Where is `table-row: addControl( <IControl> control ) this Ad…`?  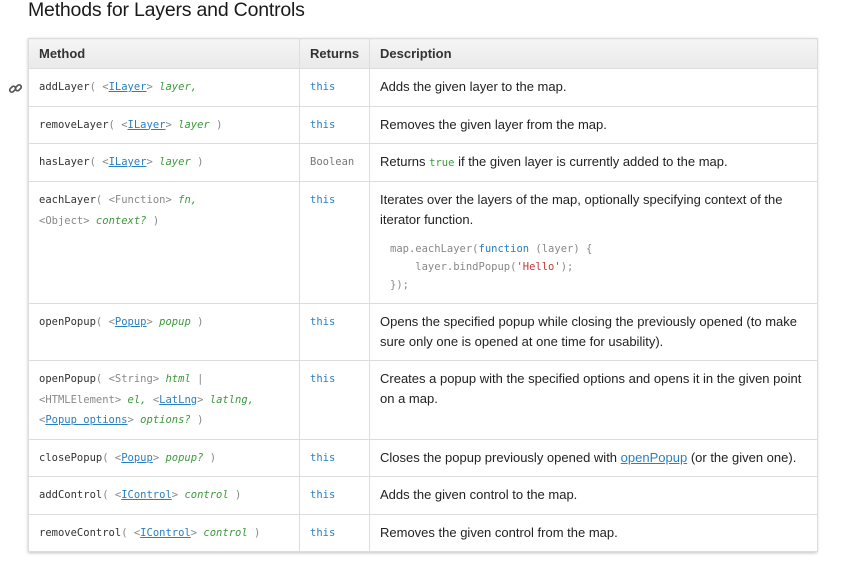
table-row: addControl( <IControl> control ) this Ad… is located at coordinates (423, 495).